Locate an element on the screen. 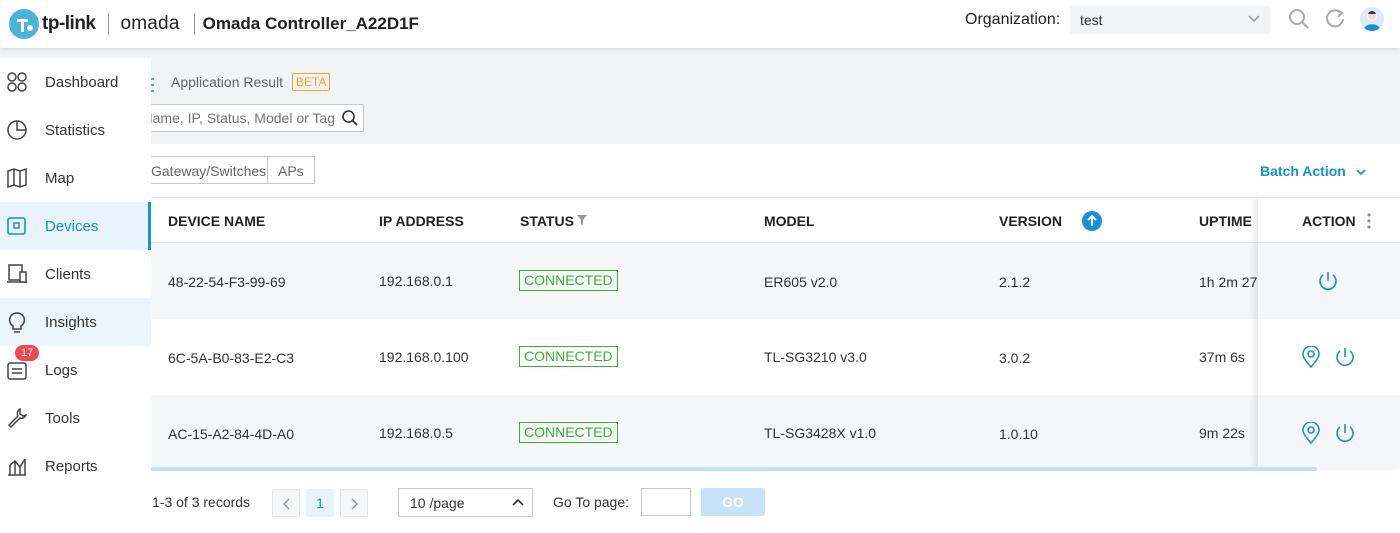 This screenshot has height=533, width=1400. sidebar-item-label: Dashboard is located at coordinates (82, 82).